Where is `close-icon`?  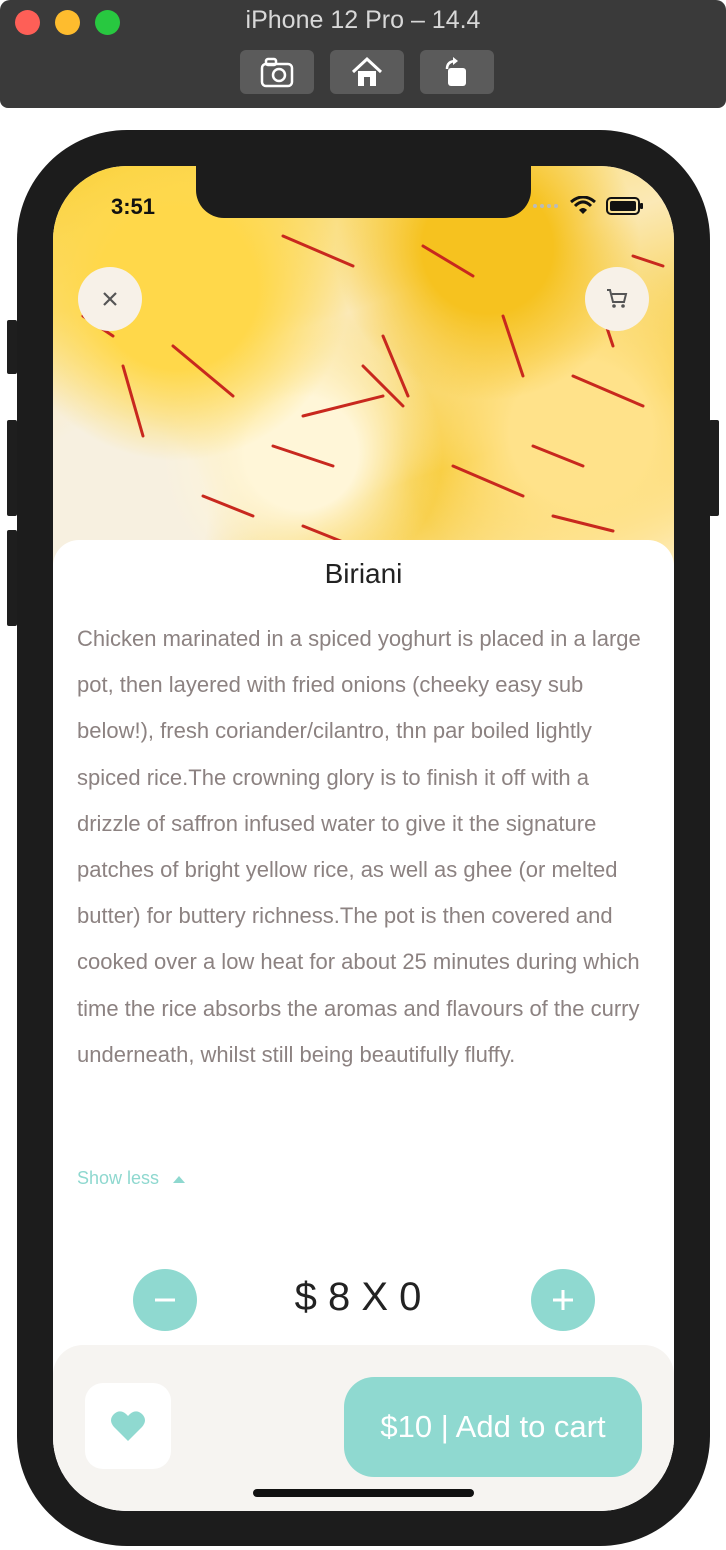
close-icon is located at coordinates (110, 299).